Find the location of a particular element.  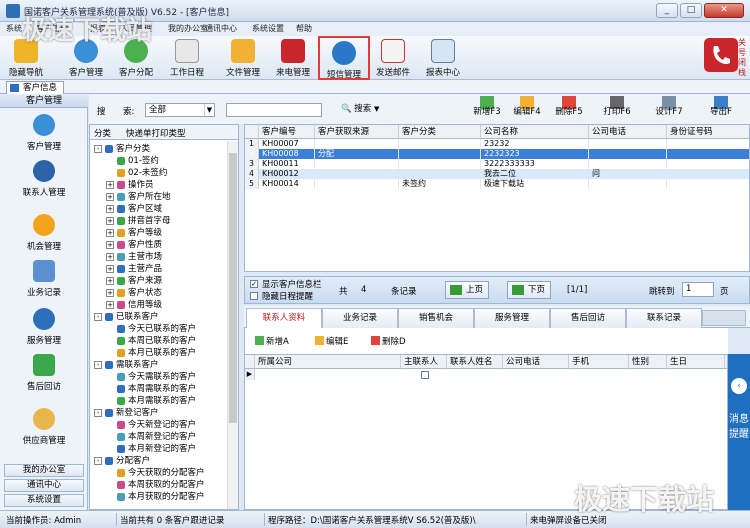

add-contact-button: 新增A is located at coordinates (272, 341).